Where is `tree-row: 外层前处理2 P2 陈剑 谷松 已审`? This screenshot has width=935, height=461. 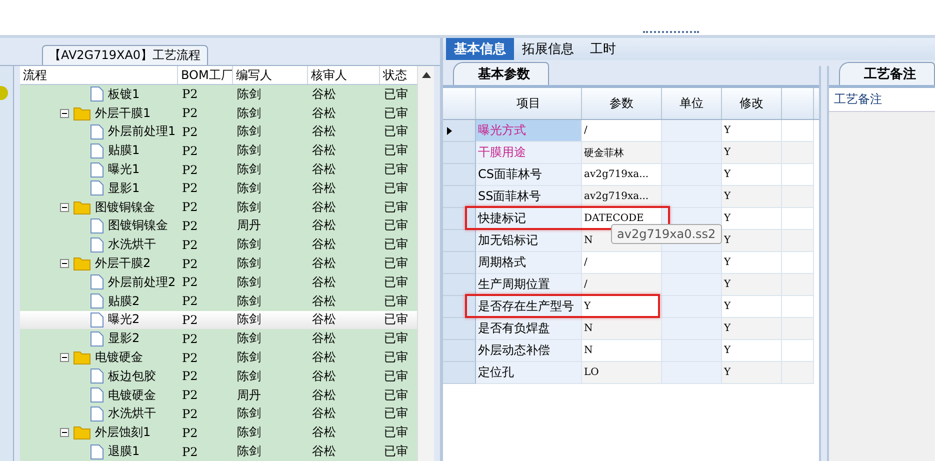
tree-row: 外层前处理2 P2 陈剑 谷松 已审 is located at coordinates (218, 282).